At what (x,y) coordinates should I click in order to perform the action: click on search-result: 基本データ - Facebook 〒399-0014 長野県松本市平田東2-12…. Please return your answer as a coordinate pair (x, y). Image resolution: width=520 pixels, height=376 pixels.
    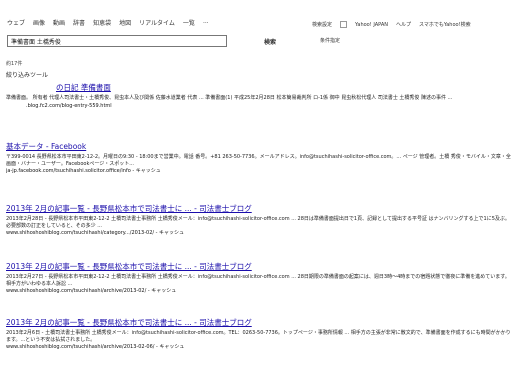
    Looking at the image, I should click on (258, 158).